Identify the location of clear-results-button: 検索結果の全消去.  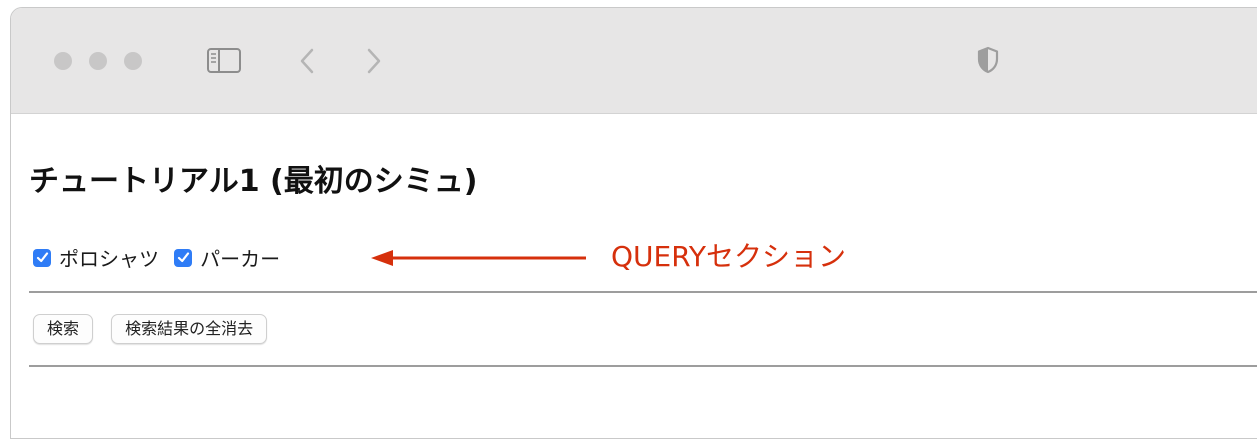
(189, 329).